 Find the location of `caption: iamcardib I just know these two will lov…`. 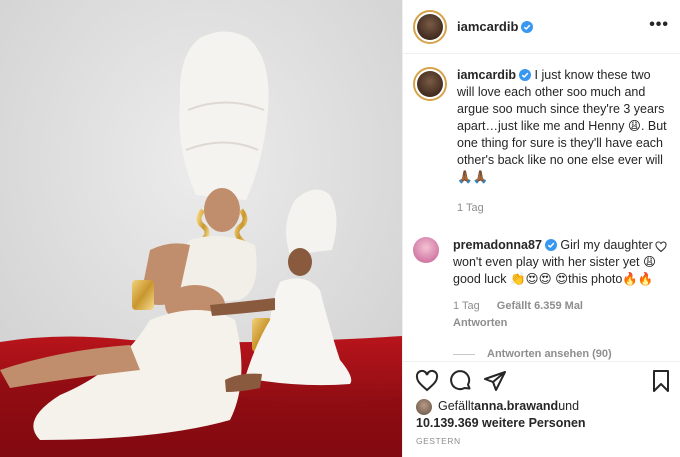

caption: iamcardib I just know these two will lov… is located at coordinates (541, 142).